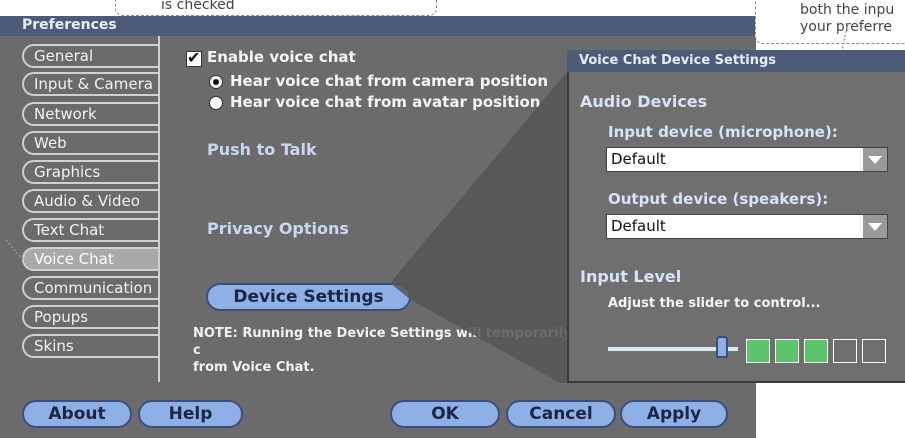 This screenshot has width=905, height=438. I want to click on output-device-value: Default, so click(638, 226).